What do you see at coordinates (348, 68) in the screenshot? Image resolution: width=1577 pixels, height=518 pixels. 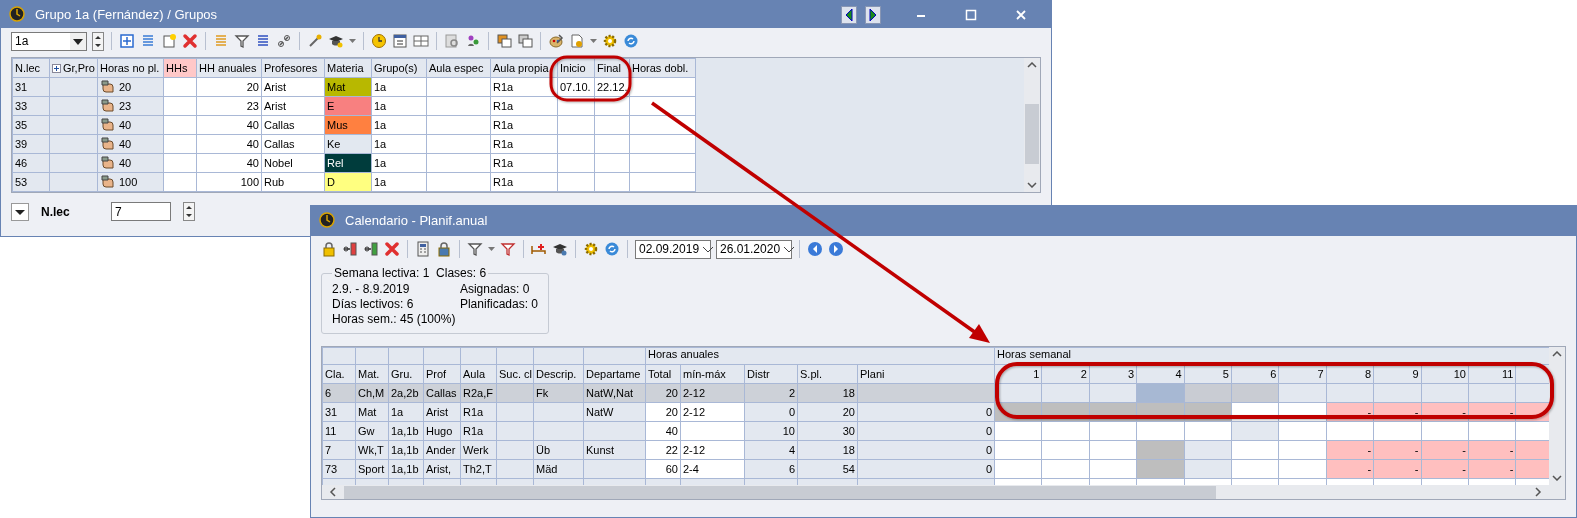 I see `column-header: Materia` at bounding box center [348, 68].